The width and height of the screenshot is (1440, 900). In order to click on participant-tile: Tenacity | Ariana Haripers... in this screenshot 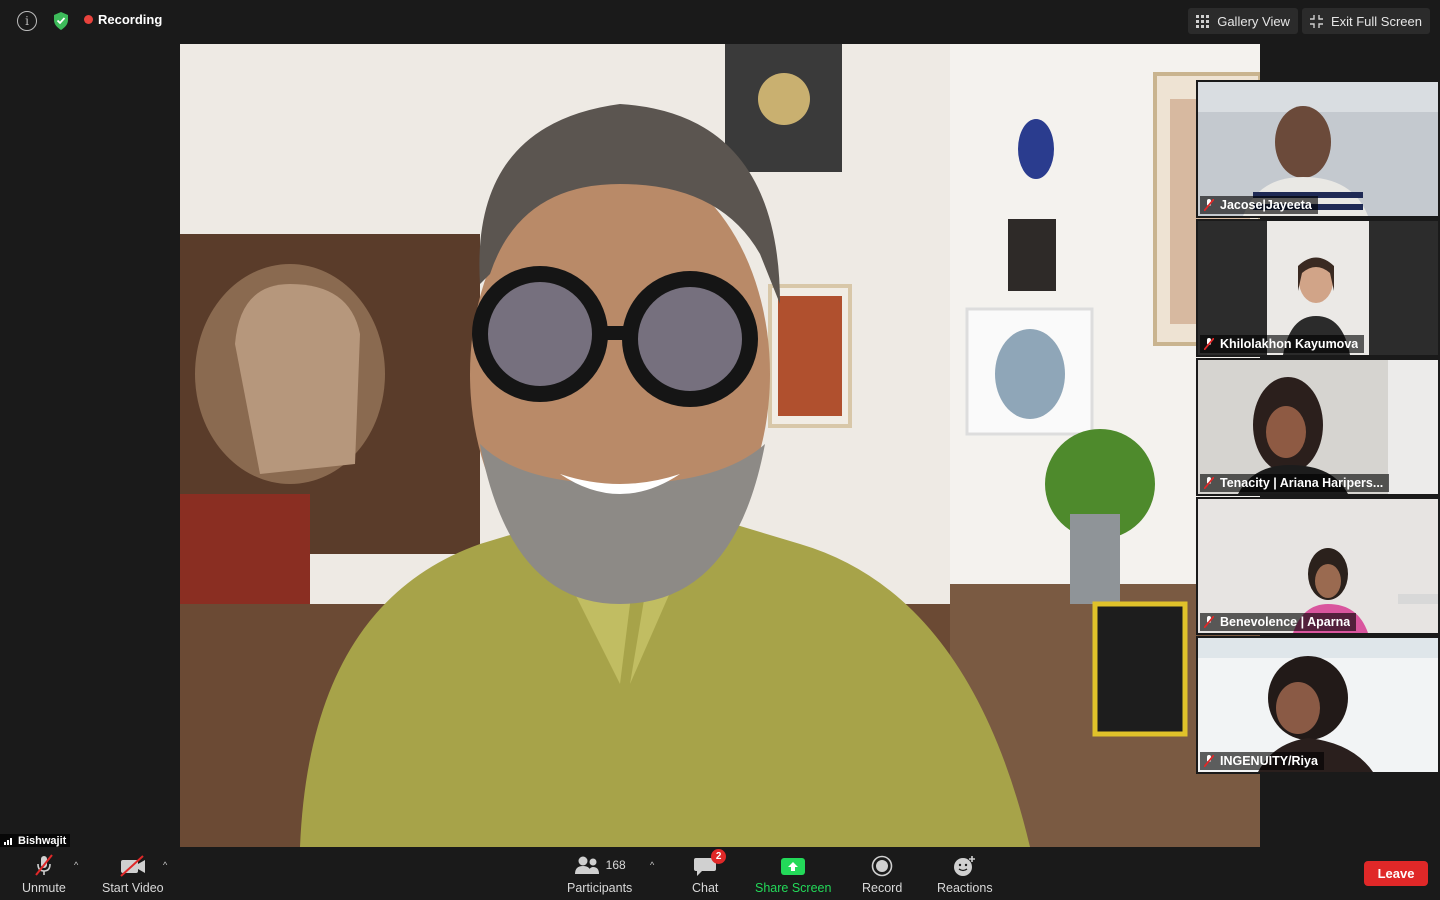, I will do `click(1318, 427)`.